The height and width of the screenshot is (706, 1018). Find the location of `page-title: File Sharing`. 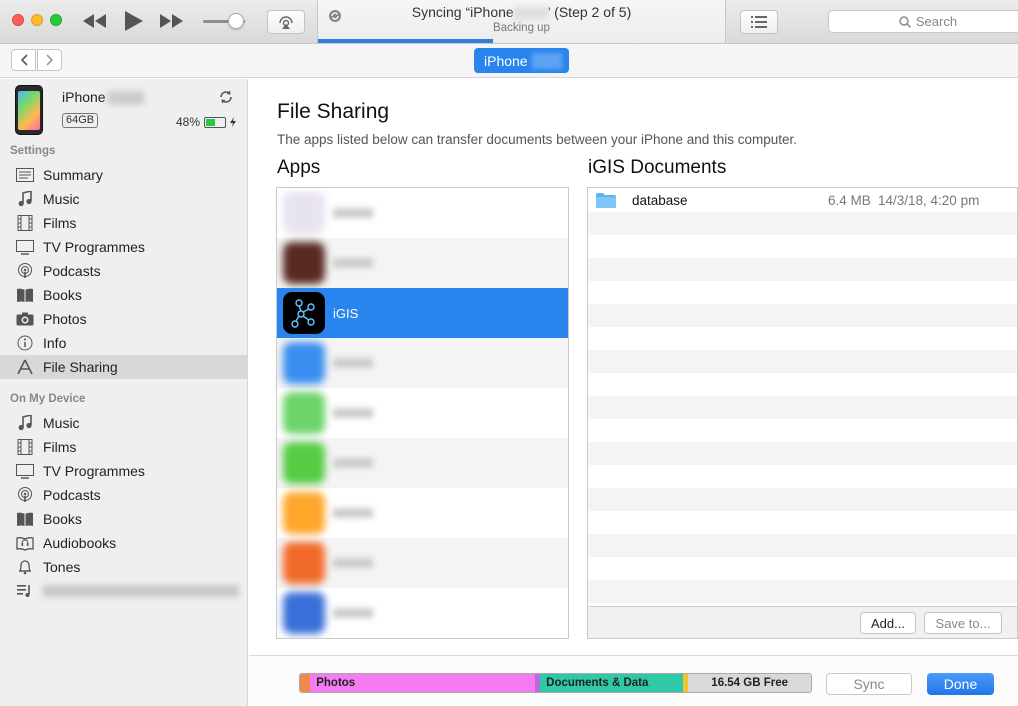

page-title: File Sharing is located at coordinates (333, 111).